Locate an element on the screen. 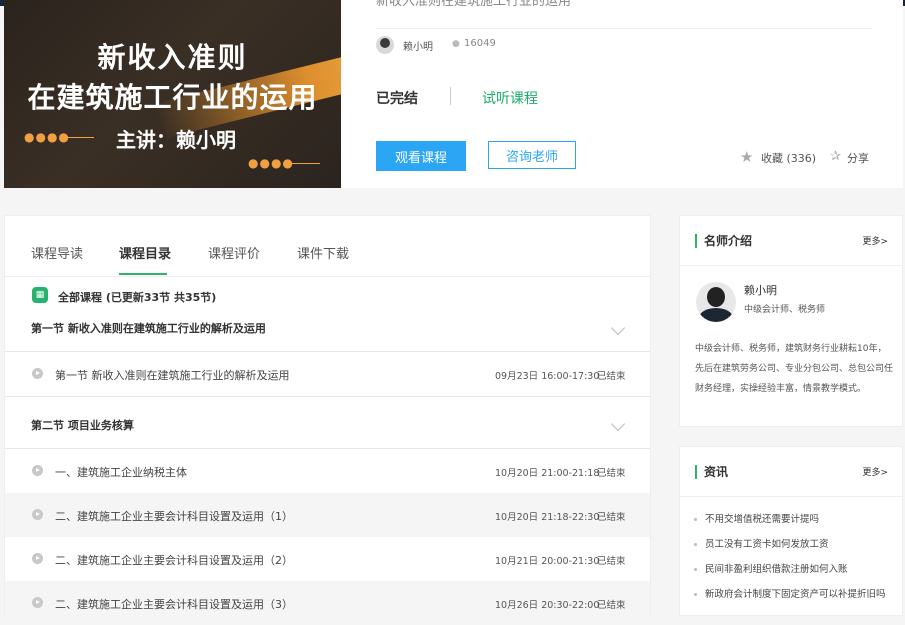 The height and width of the screenshot is (625, 905). teacher-titles: 中级会计师、税务师 is located at coordinates (785, 310).